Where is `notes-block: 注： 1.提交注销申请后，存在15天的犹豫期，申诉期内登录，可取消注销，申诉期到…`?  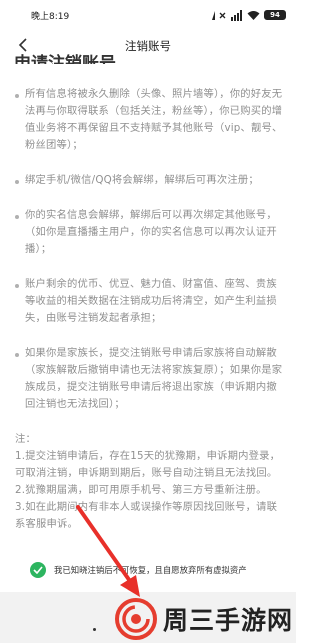 notes-block: 注： 1.提交注销申请后，存在15天的犹豫期，申诉期内登录，可取消注销，申诉期到… is located at coordinates (149, 482).